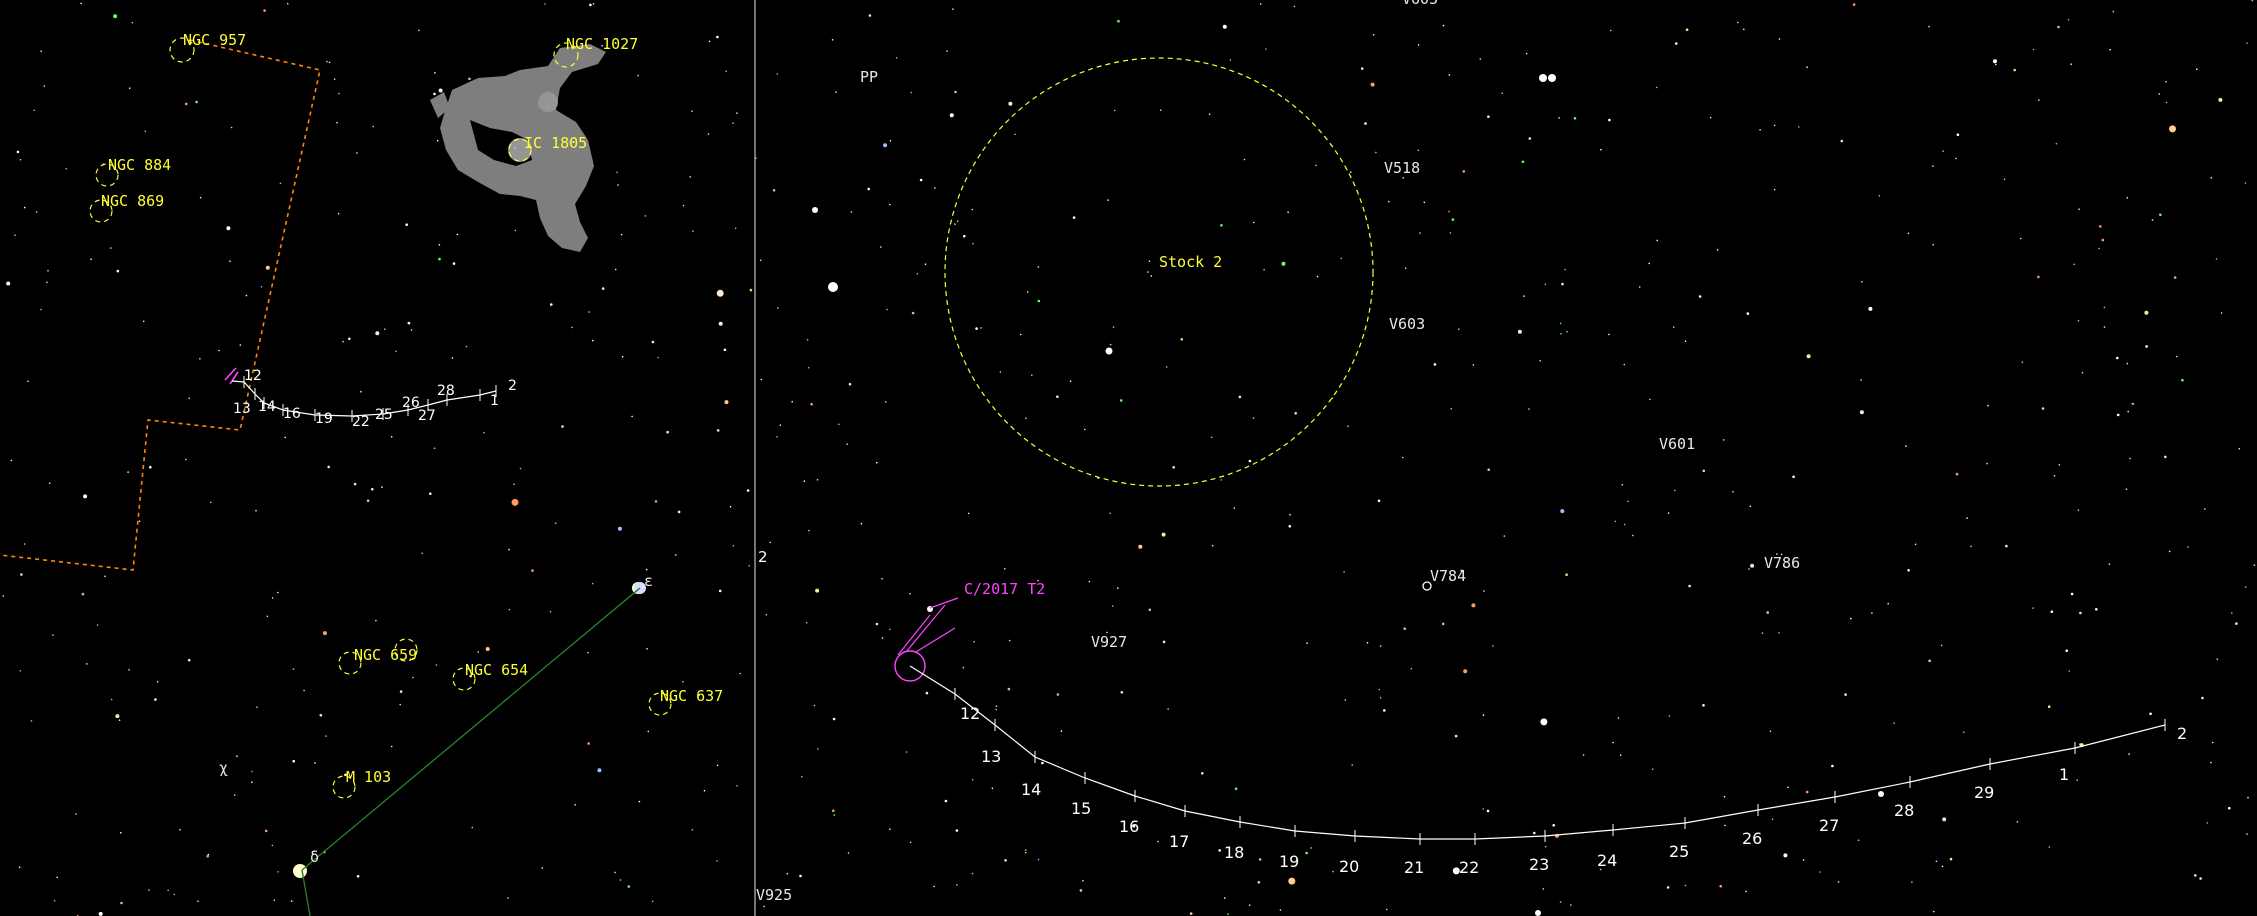 This screenshot has height=916, width=2257. Describe the element at coordinates (602, 44) in the screenshot. I see `label-ngc1027: NGC 1027` at that location.